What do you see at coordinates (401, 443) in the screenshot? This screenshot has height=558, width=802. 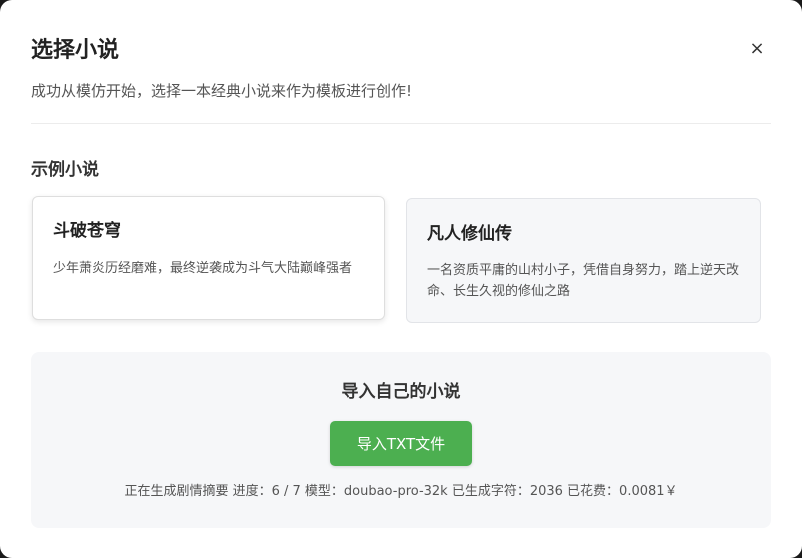 I see `import-txt-button: 导入TXT文件` at bounding box center [401, 443].